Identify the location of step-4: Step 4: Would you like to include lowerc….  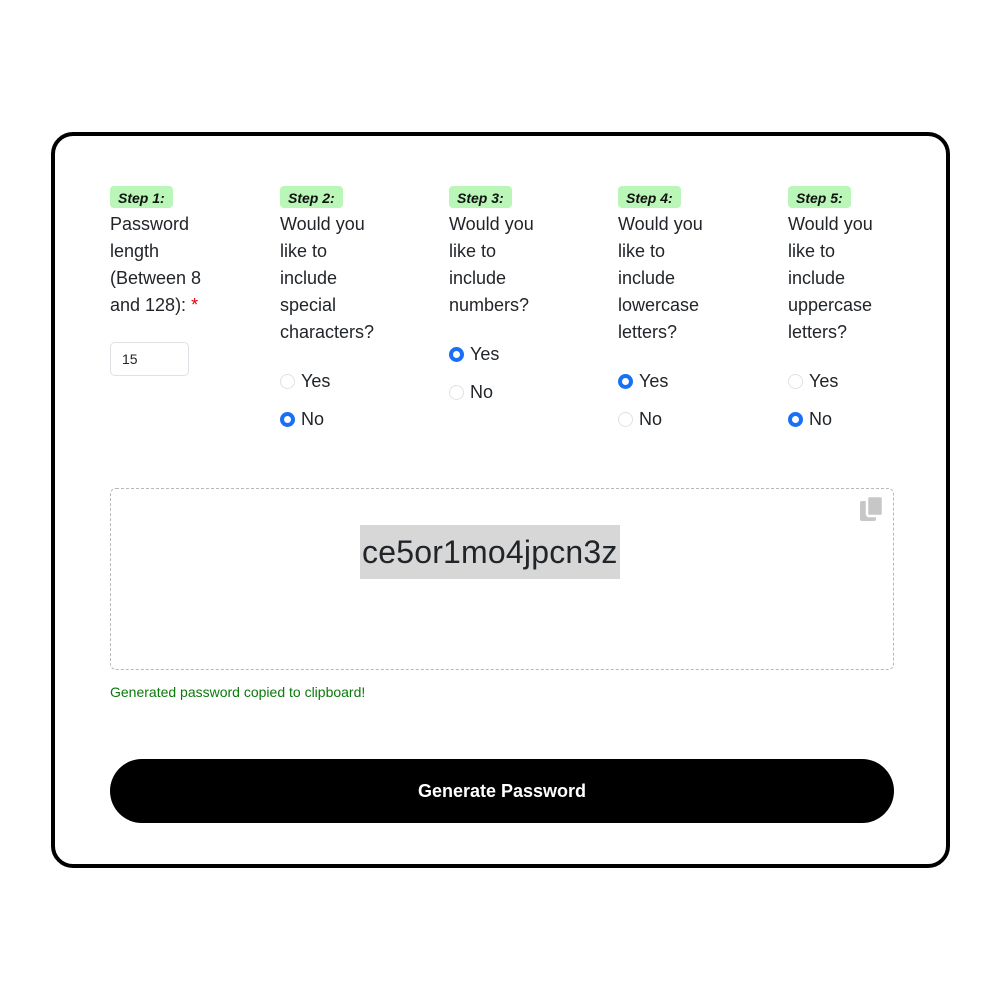
(693, 311).